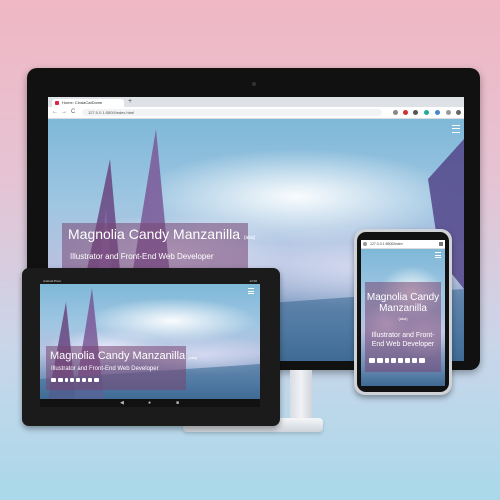  What do you see at coordinates (232, 112) in the screenshot?
I see `url-field: 127.0.0.1:5500/index.html` at bounding box center [232, 112].